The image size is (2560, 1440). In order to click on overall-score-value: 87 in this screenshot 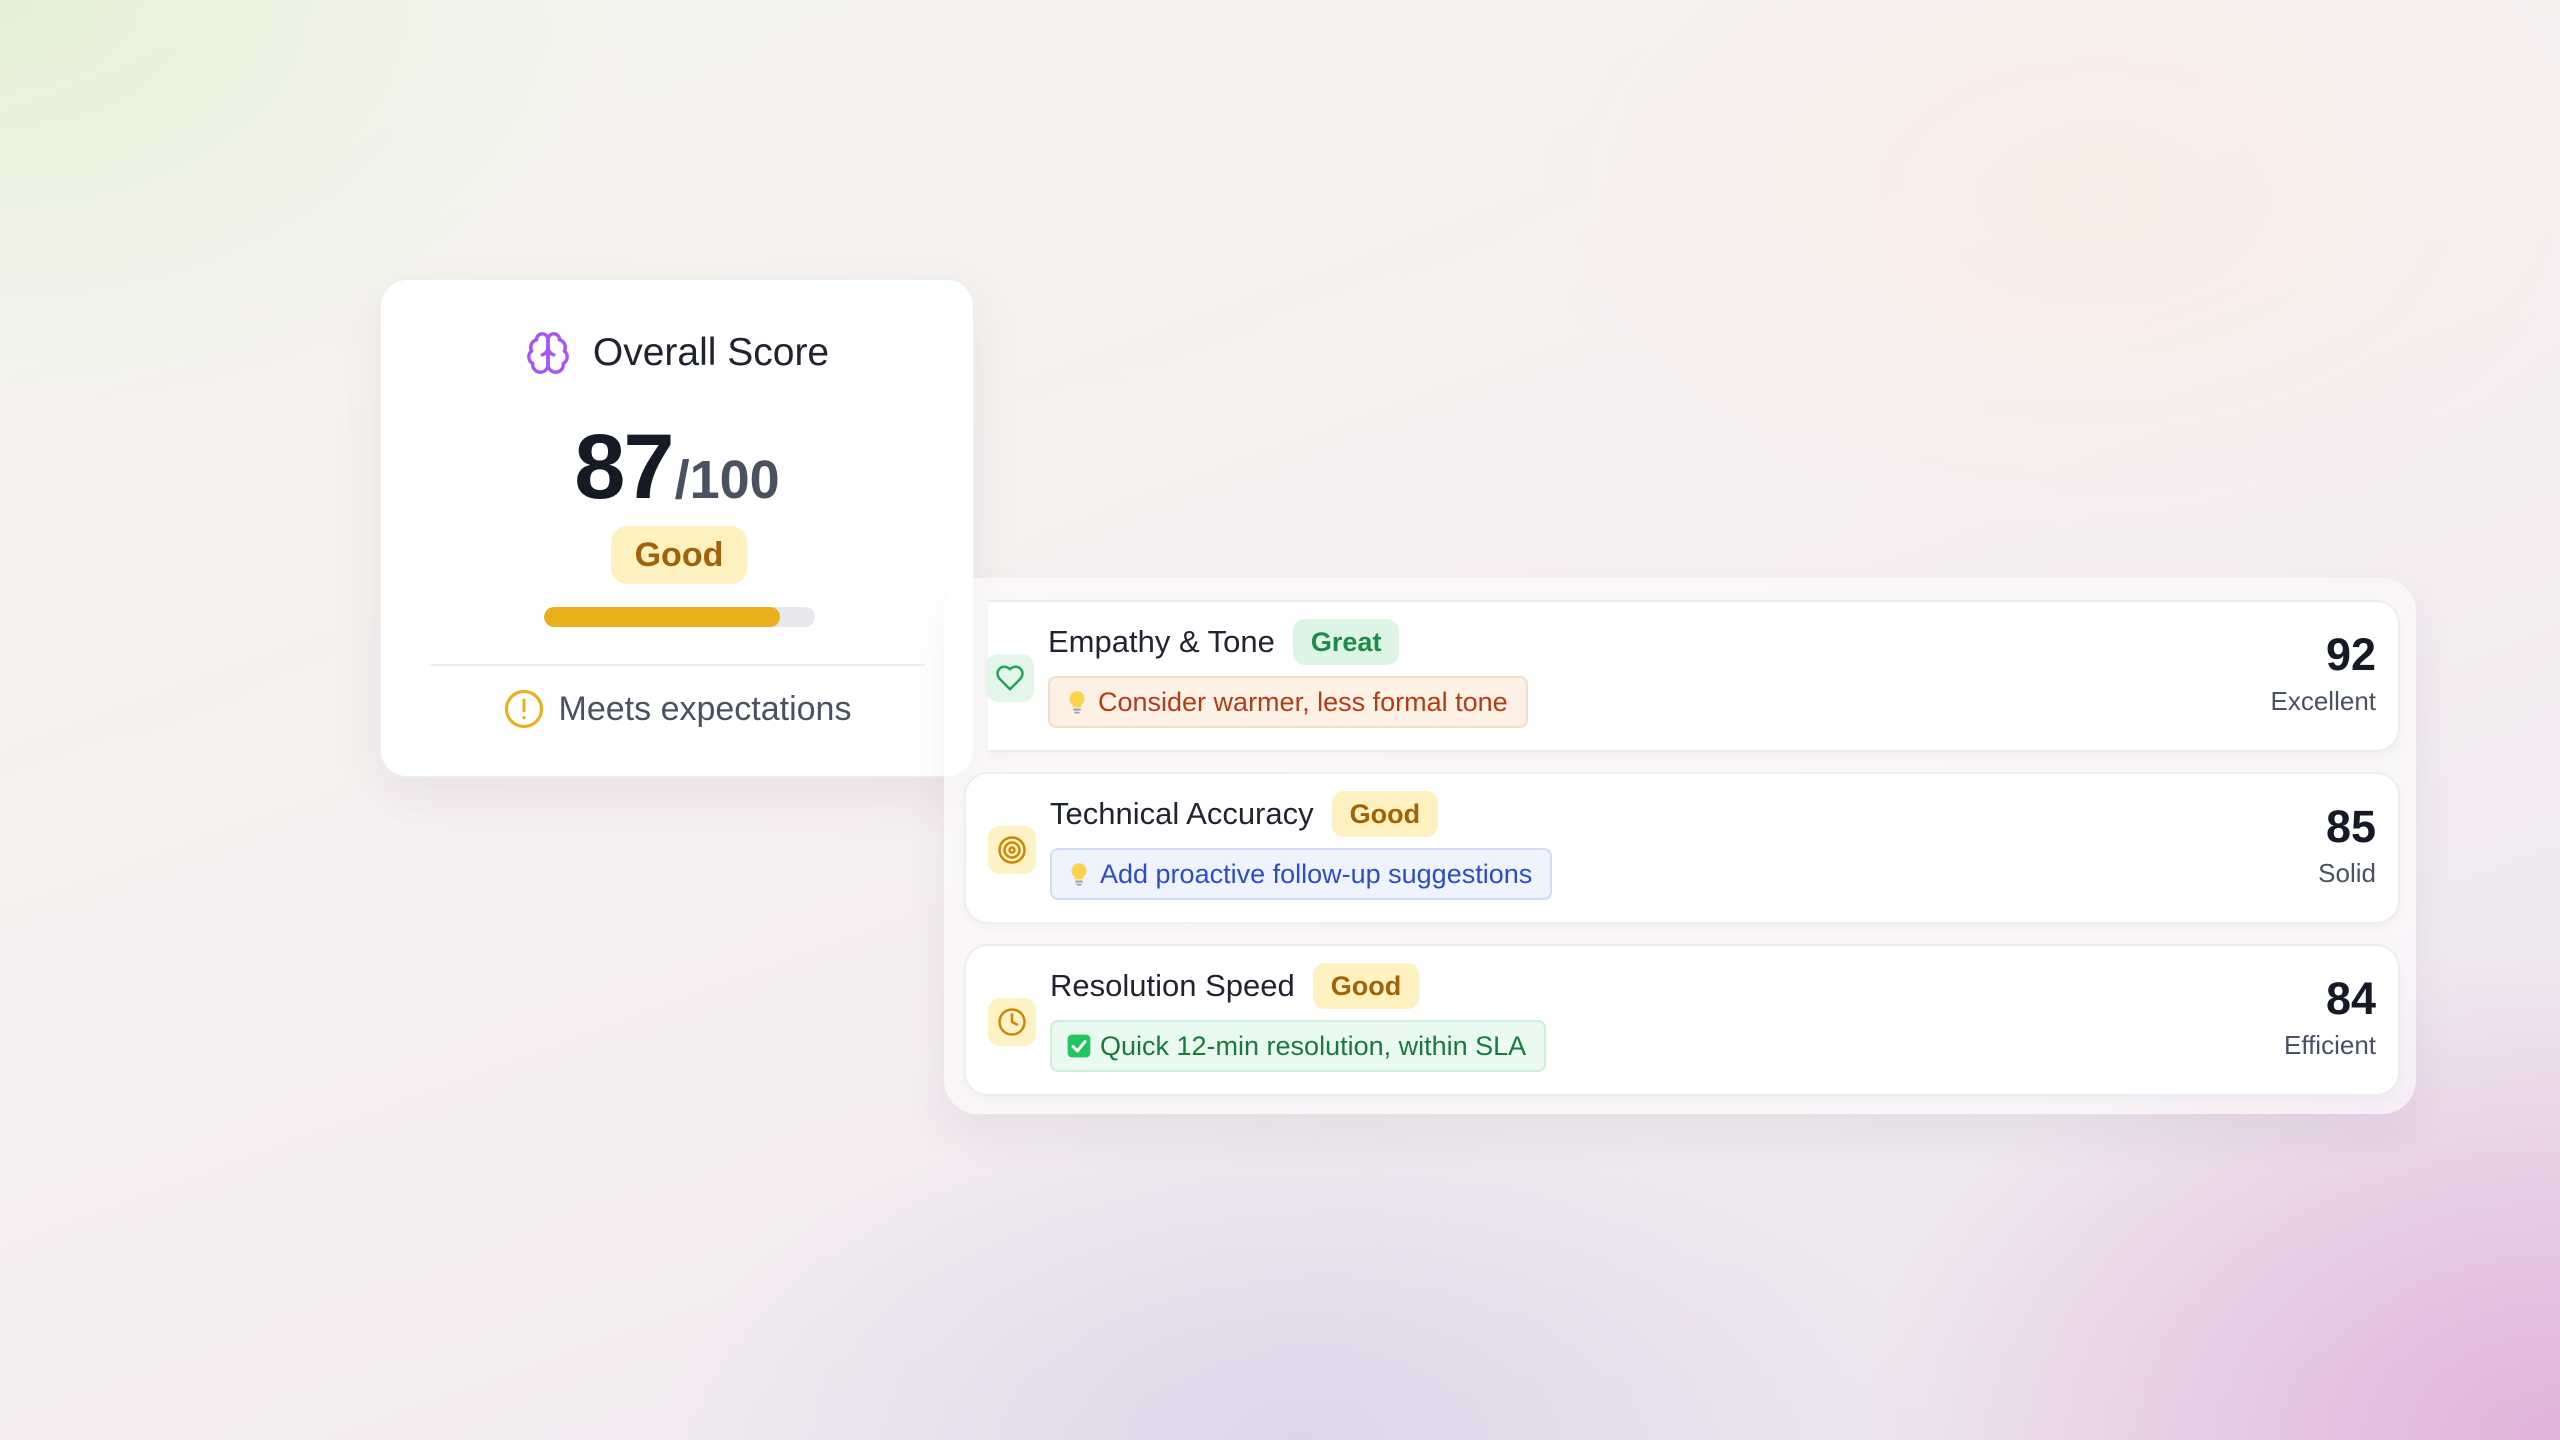, I will do `click(624, 467)`.